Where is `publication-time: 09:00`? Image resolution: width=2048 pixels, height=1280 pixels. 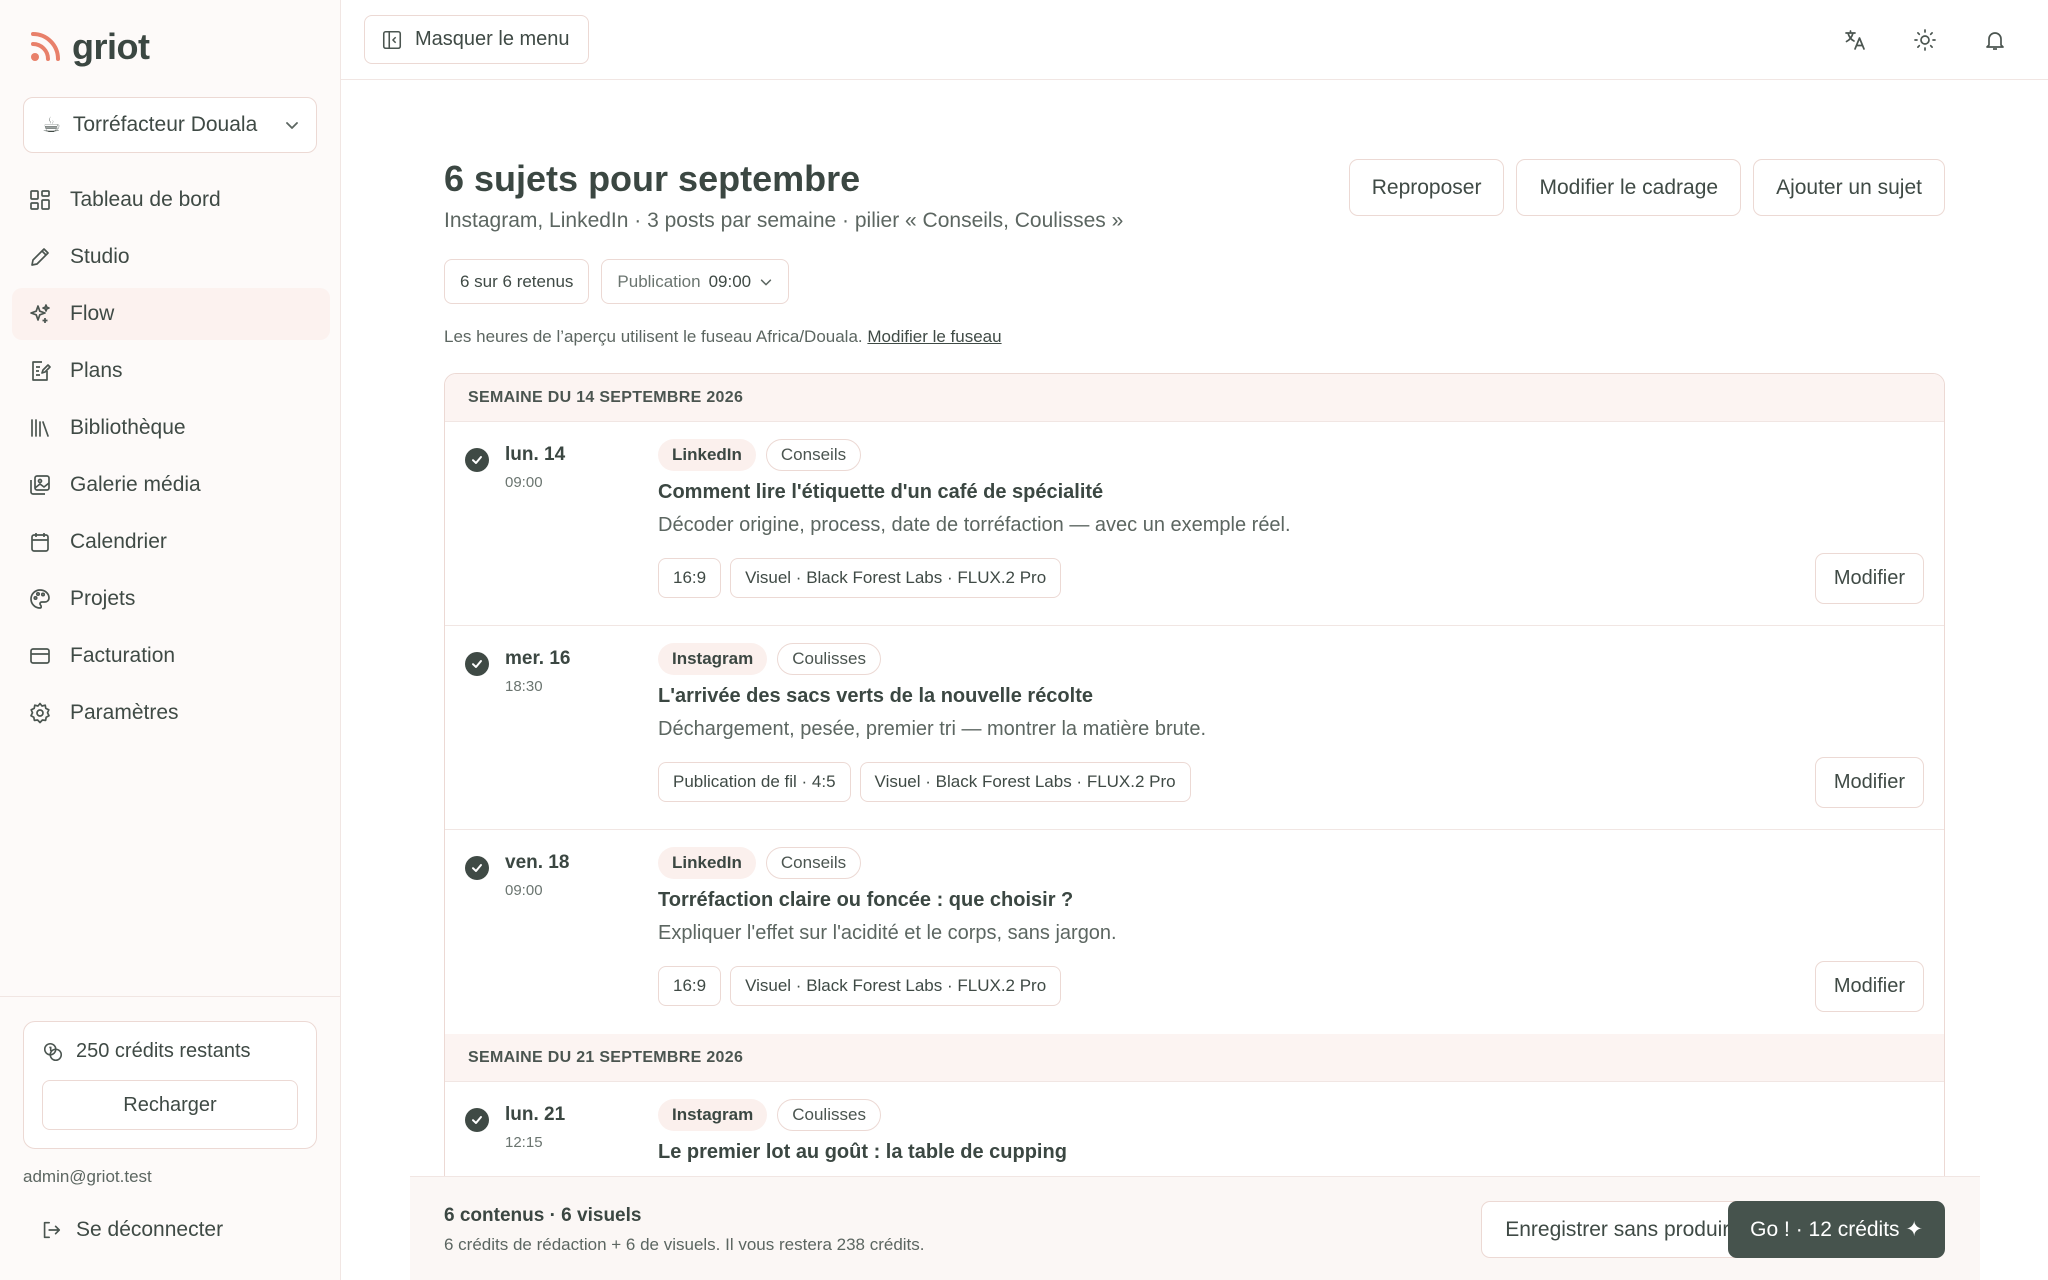
publication-time: 09:00 is located at coordinates (730, 281).